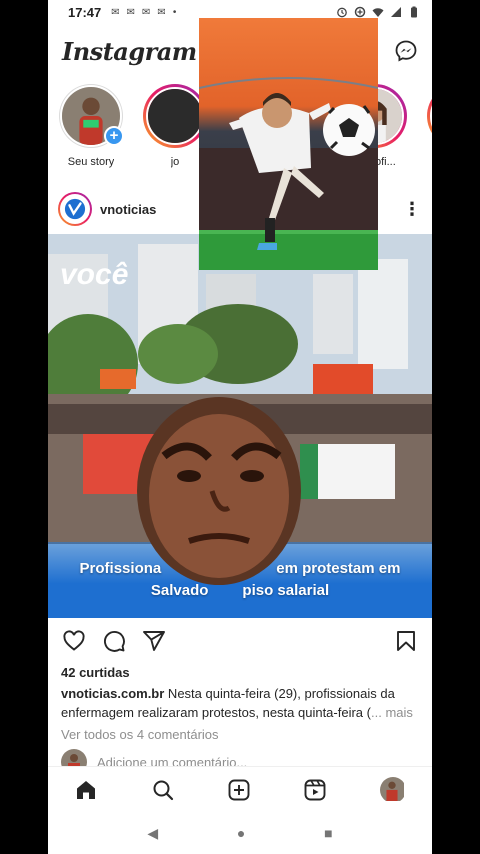 The height and width of the screenshot is (854, 480). What do you see at coordinates (240, 733) in the screenshot?
I see `view-comments-link: Ver todos os 4 comentários` at bounding box center [240, 733].